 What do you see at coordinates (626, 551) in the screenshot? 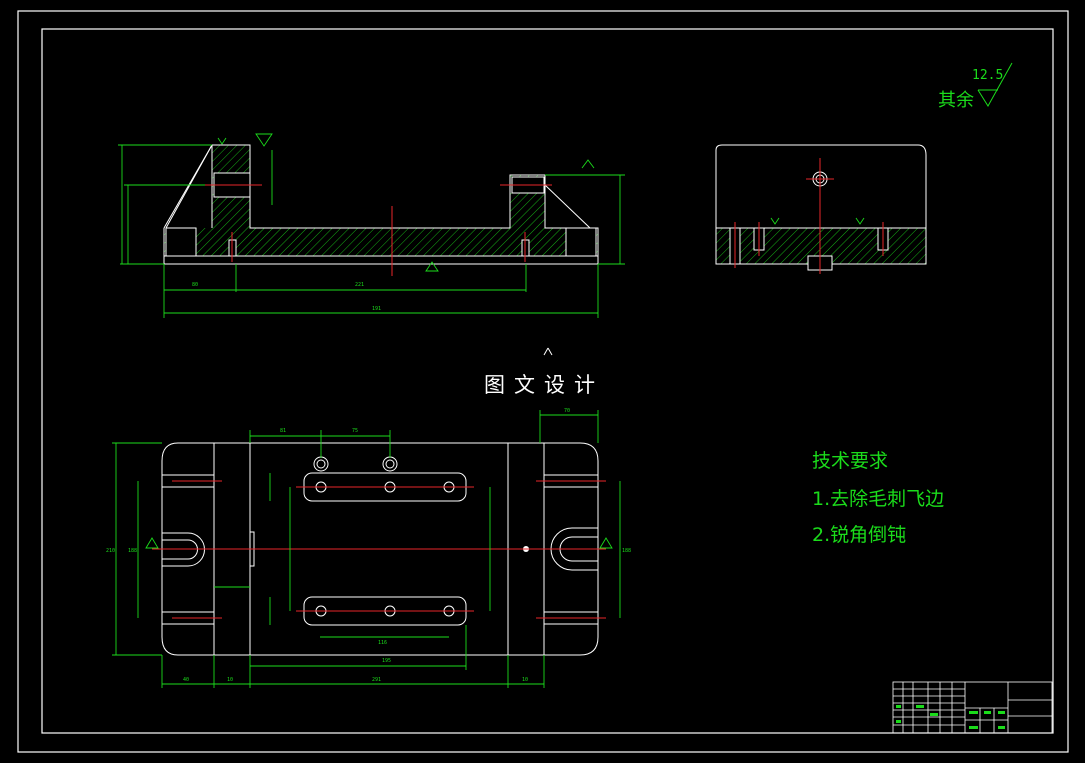
I see `dim-top-height-right: 188` at bounding box center [626, 551].